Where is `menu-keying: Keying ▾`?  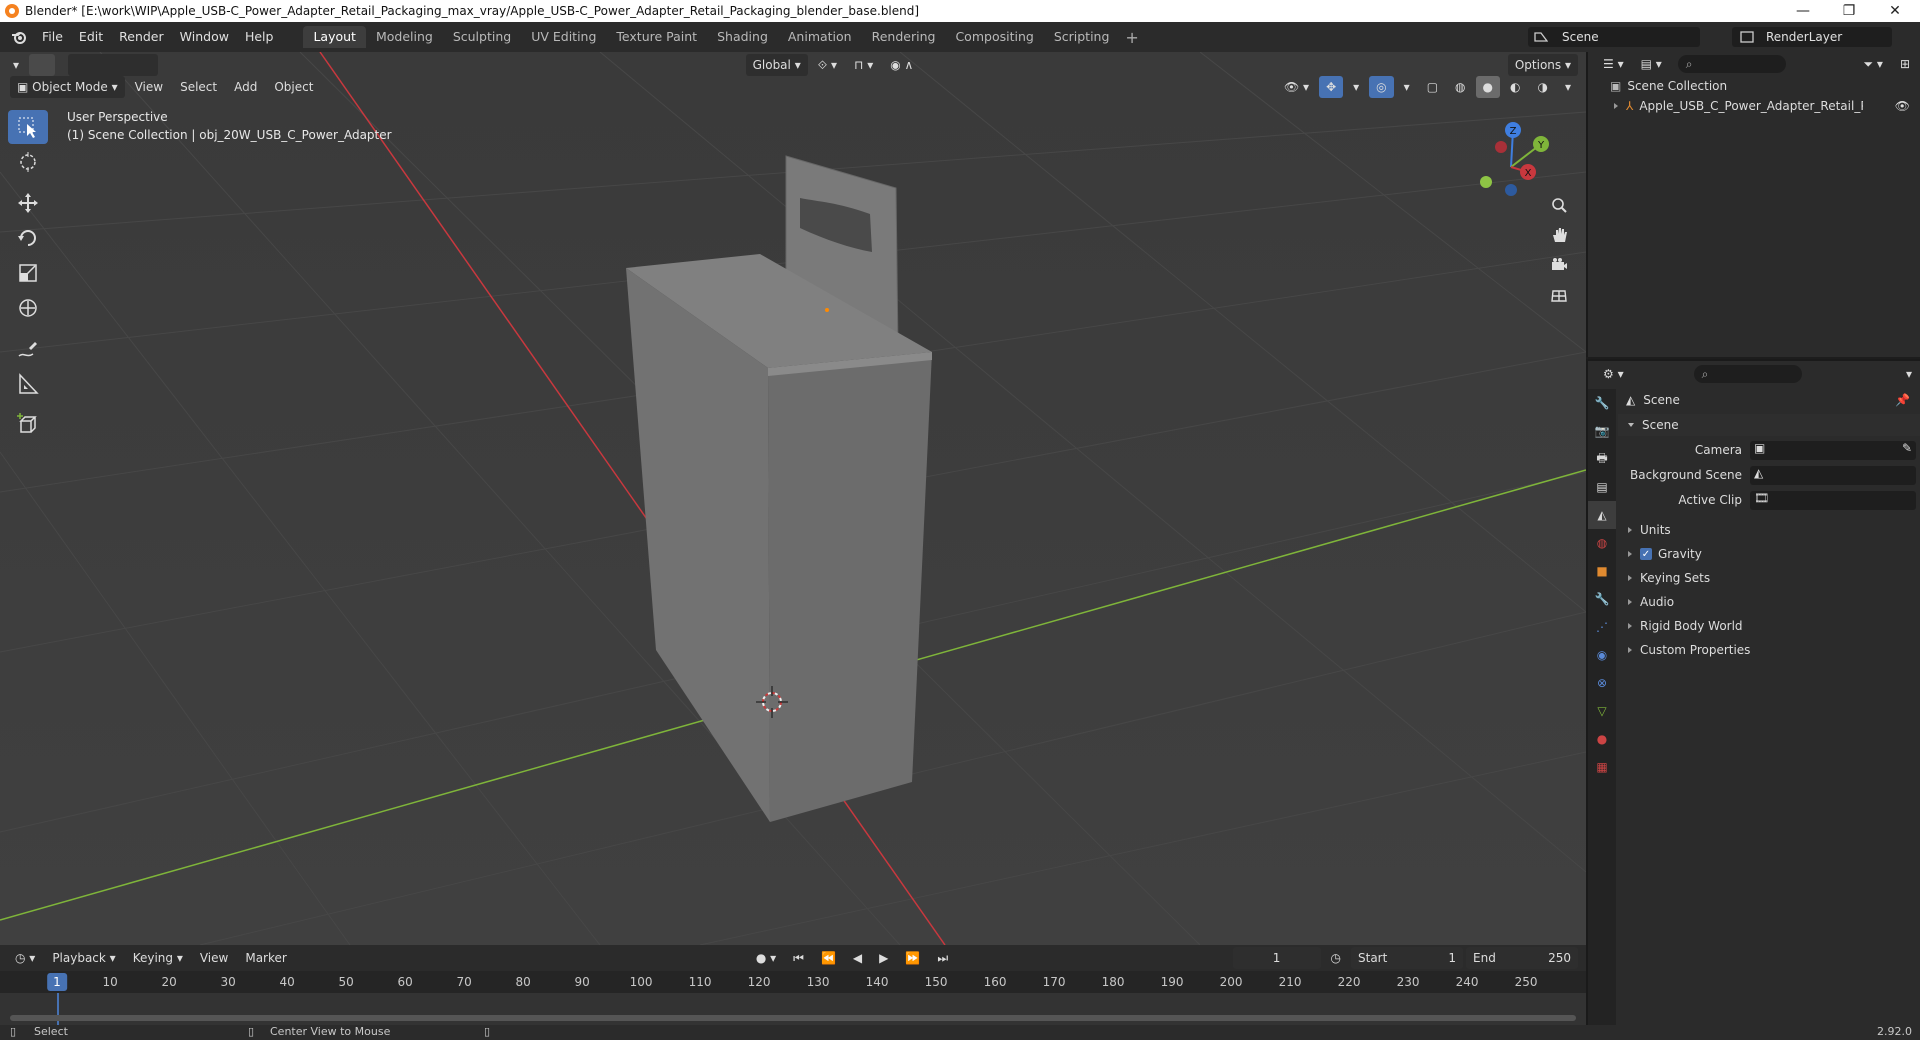
menu-keying: Keying ▾ is located at coordinates (158, 958).